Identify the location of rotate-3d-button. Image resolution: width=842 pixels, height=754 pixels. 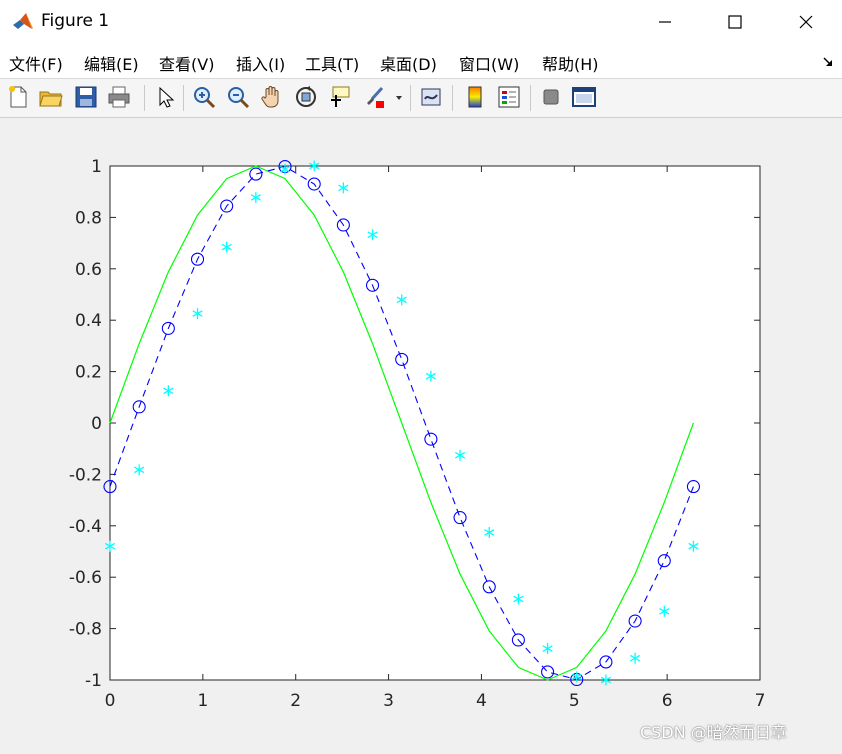
(306, 97).